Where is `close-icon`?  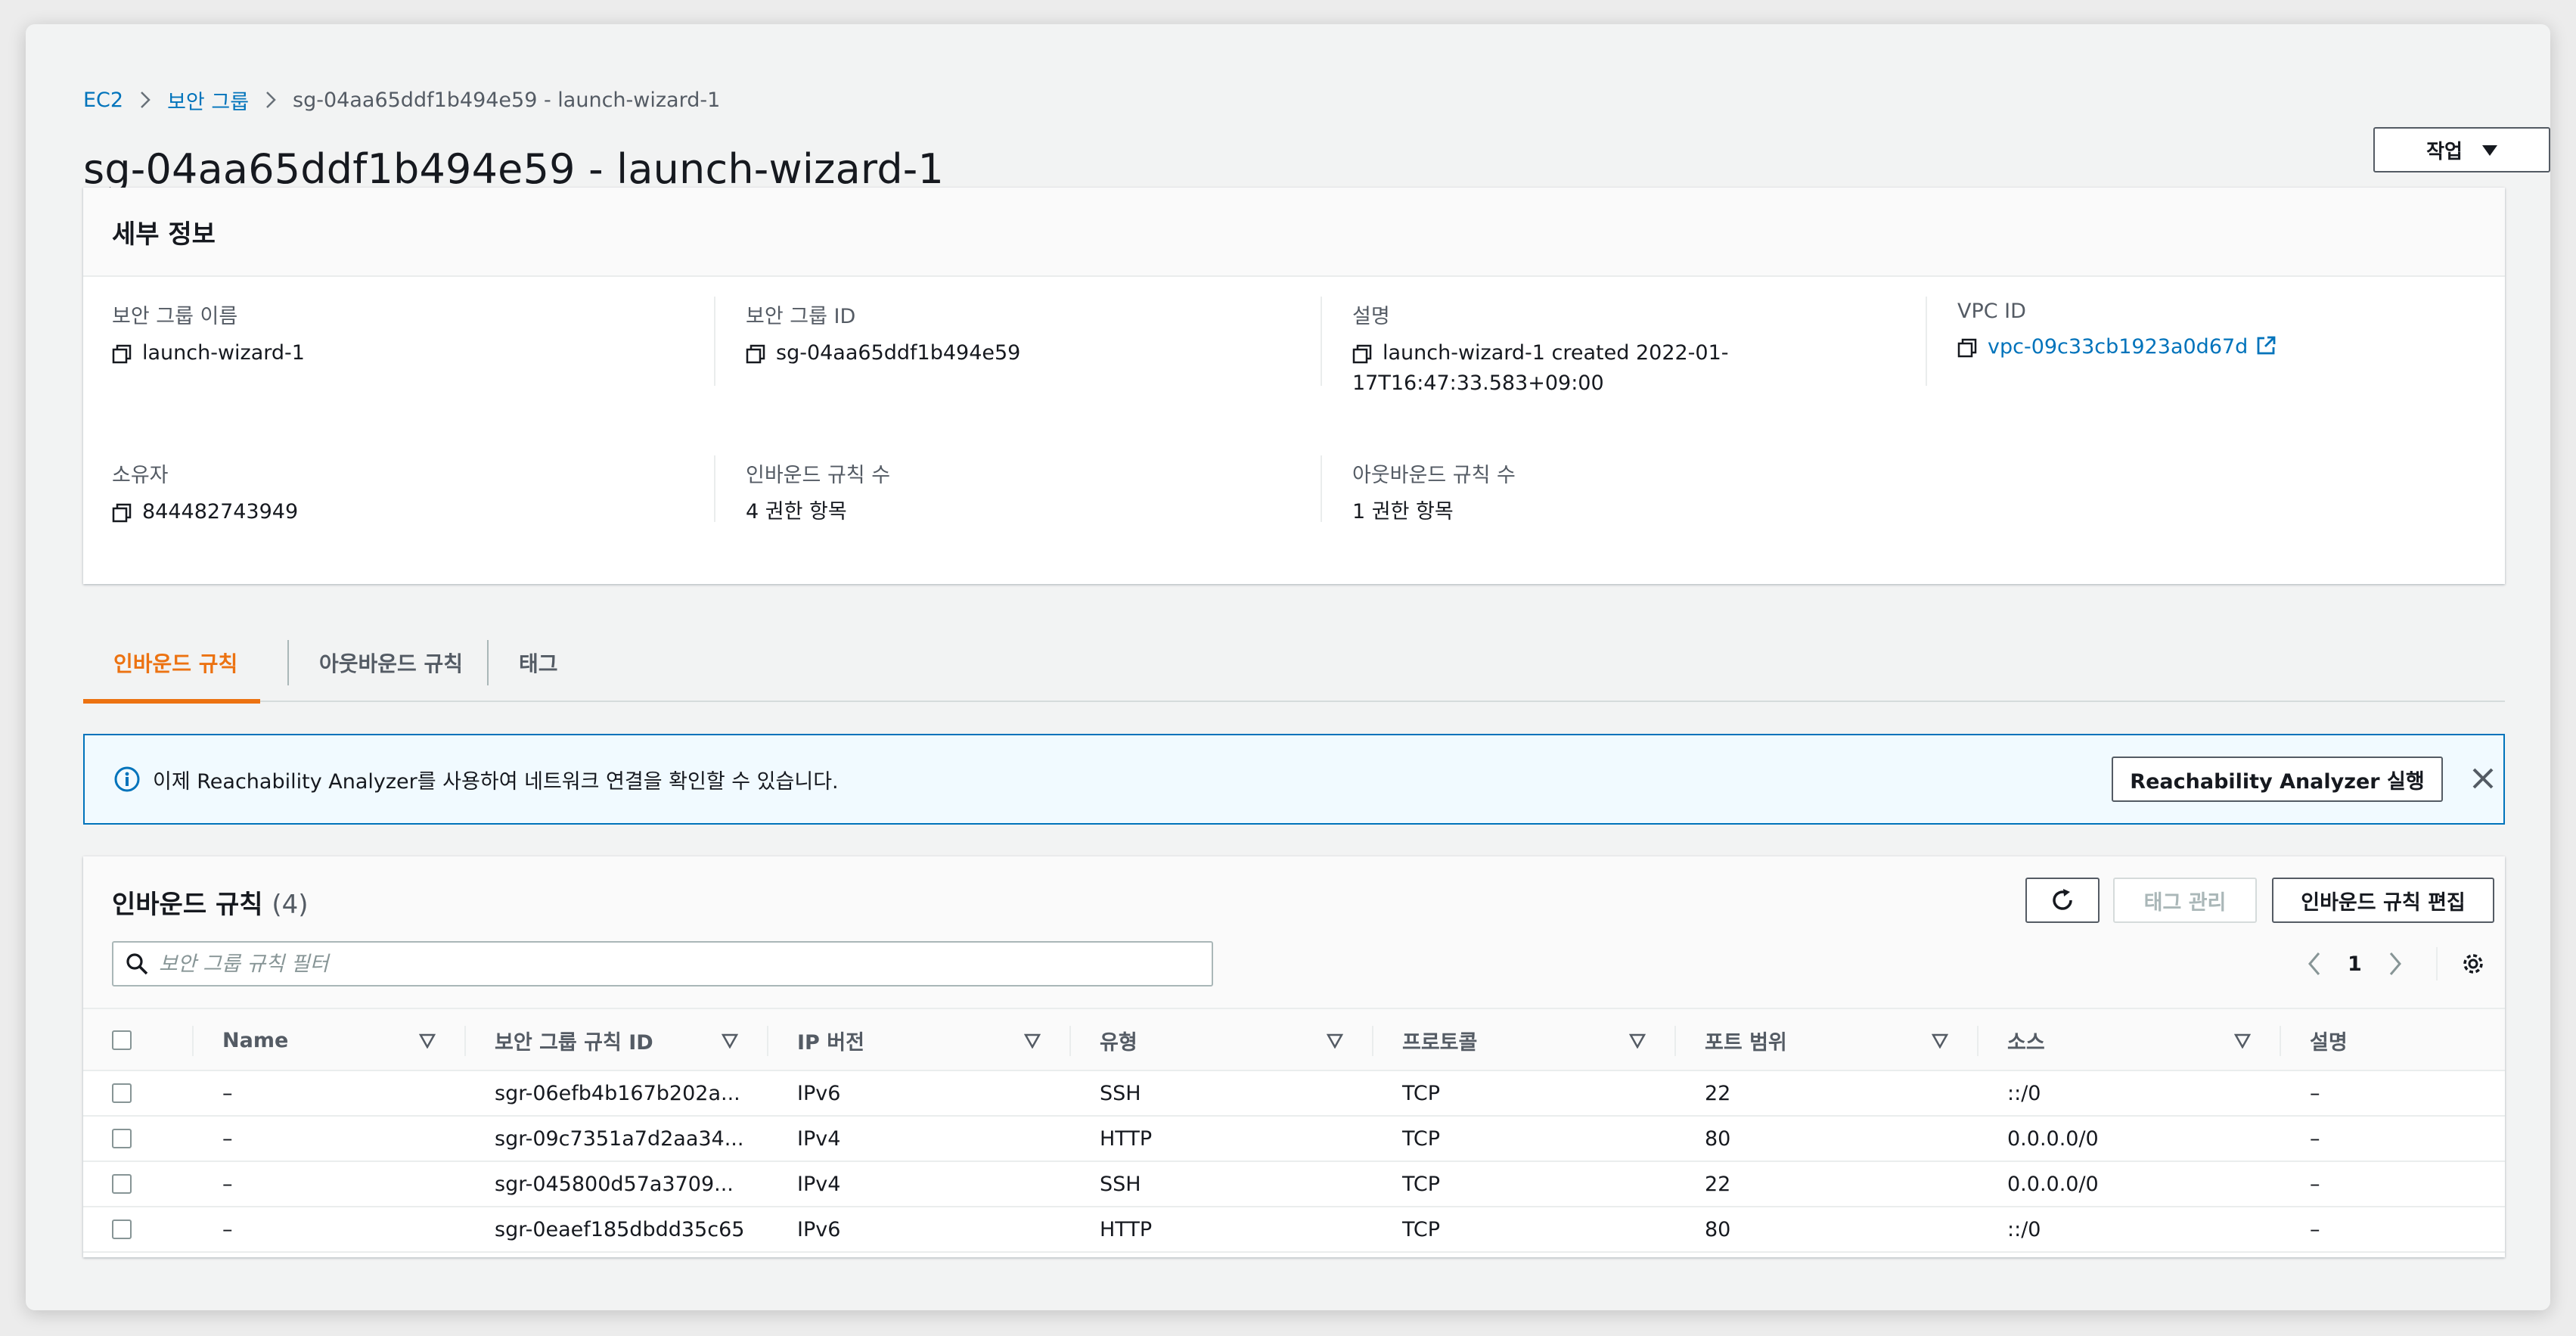
close-icon is located at coordinates (2483, 778).